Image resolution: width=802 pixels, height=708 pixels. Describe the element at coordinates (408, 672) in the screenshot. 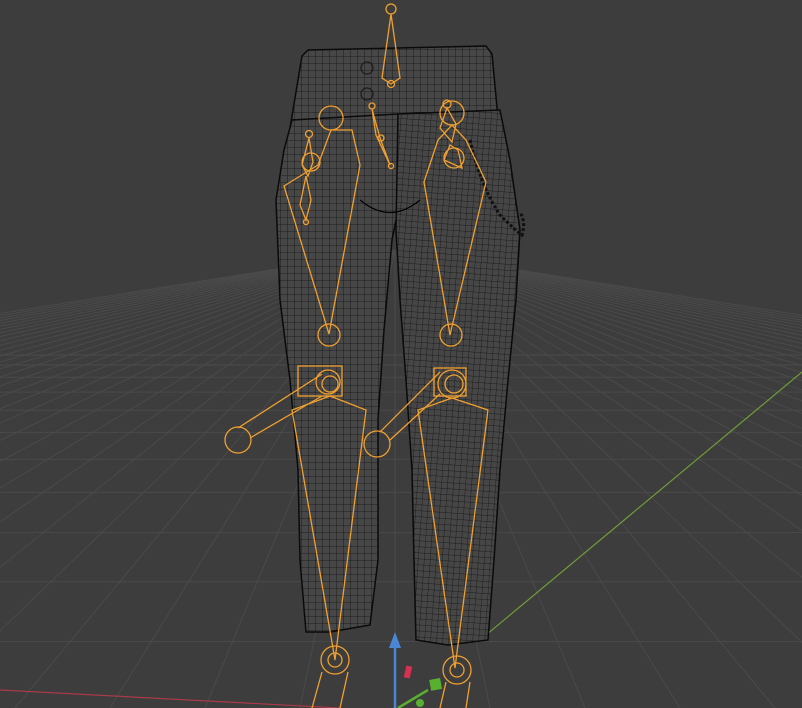

I see `gizmo-x-handle` at that location.